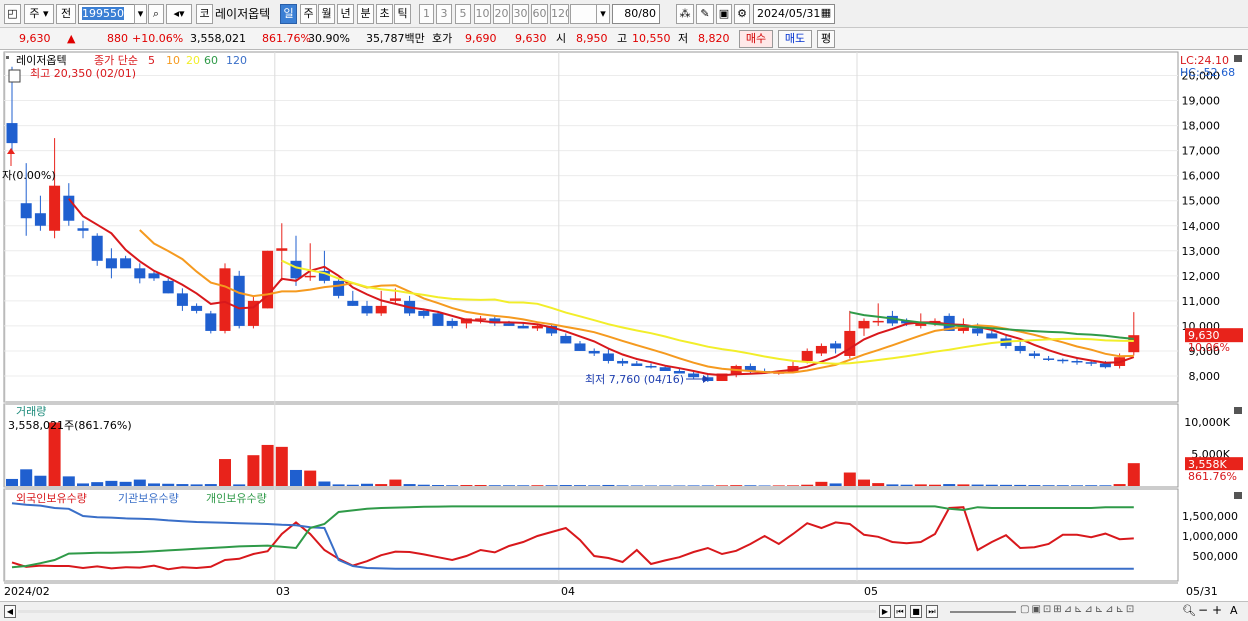  What do you see at coordinates (603, 14) in the screenshot?
I see `minute-dropdown-icon: ▾` at bounding box center [603, 14].